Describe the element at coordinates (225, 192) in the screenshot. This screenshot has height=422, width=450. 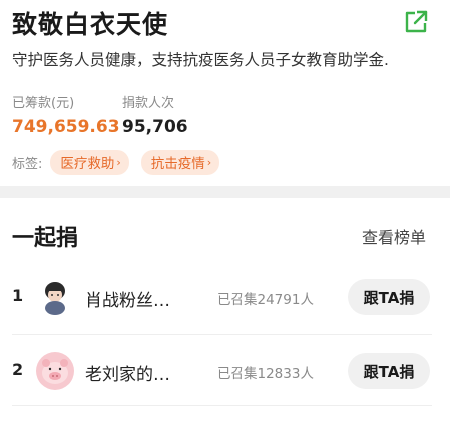
I see `section-divider` at that location.